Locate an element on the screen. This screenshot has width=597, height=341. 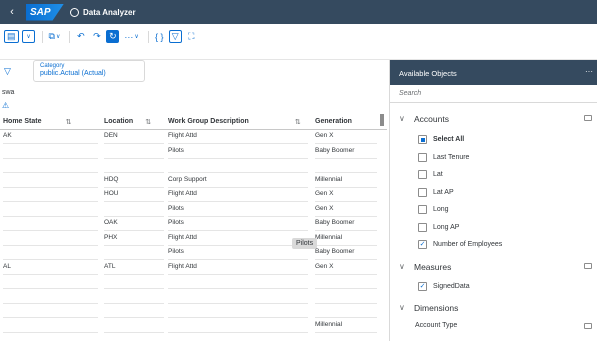
section-dimensions: ∨ Dimensions is located at coordinates (493, 308).